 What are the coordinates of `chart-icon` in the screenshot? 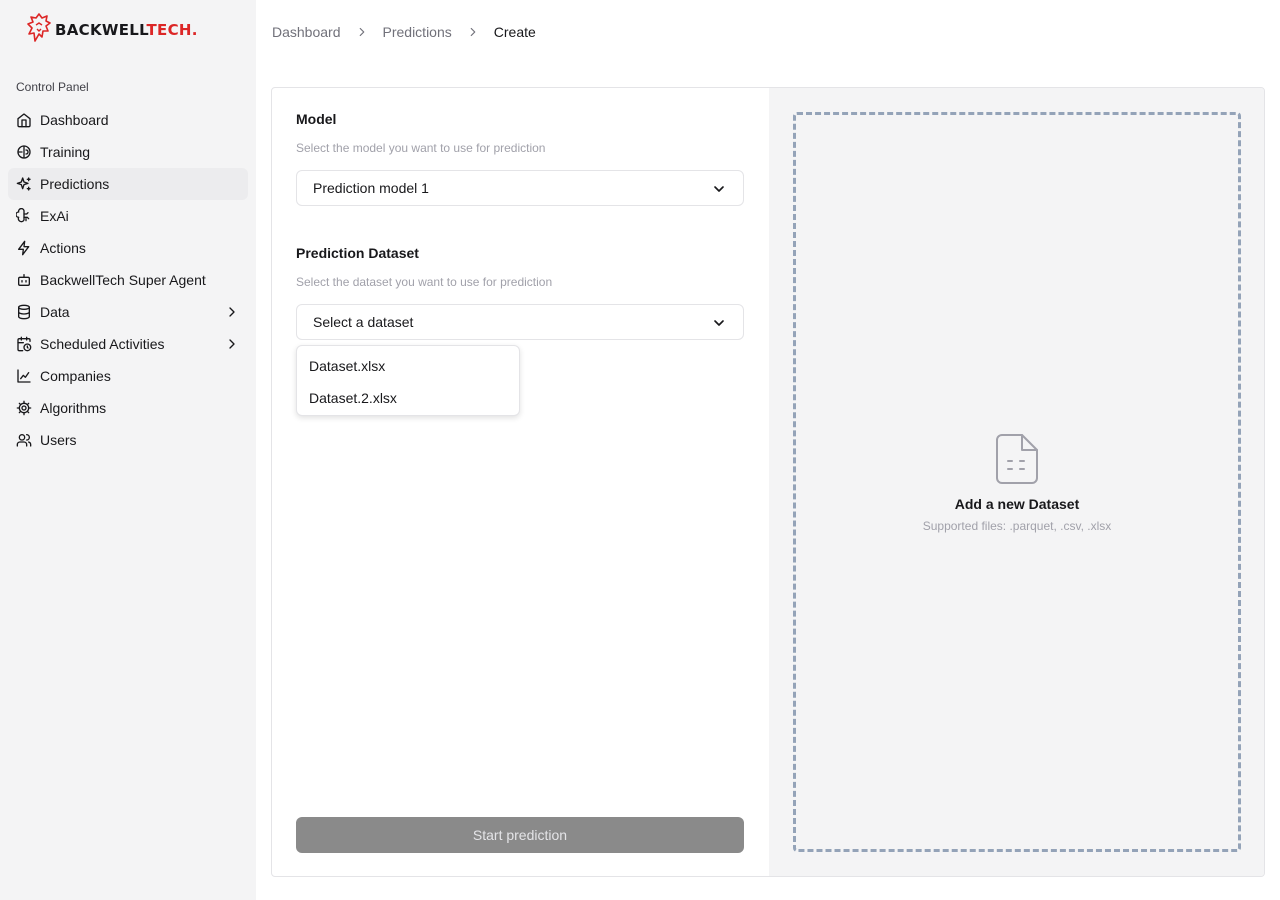 It's located at (24, 376).